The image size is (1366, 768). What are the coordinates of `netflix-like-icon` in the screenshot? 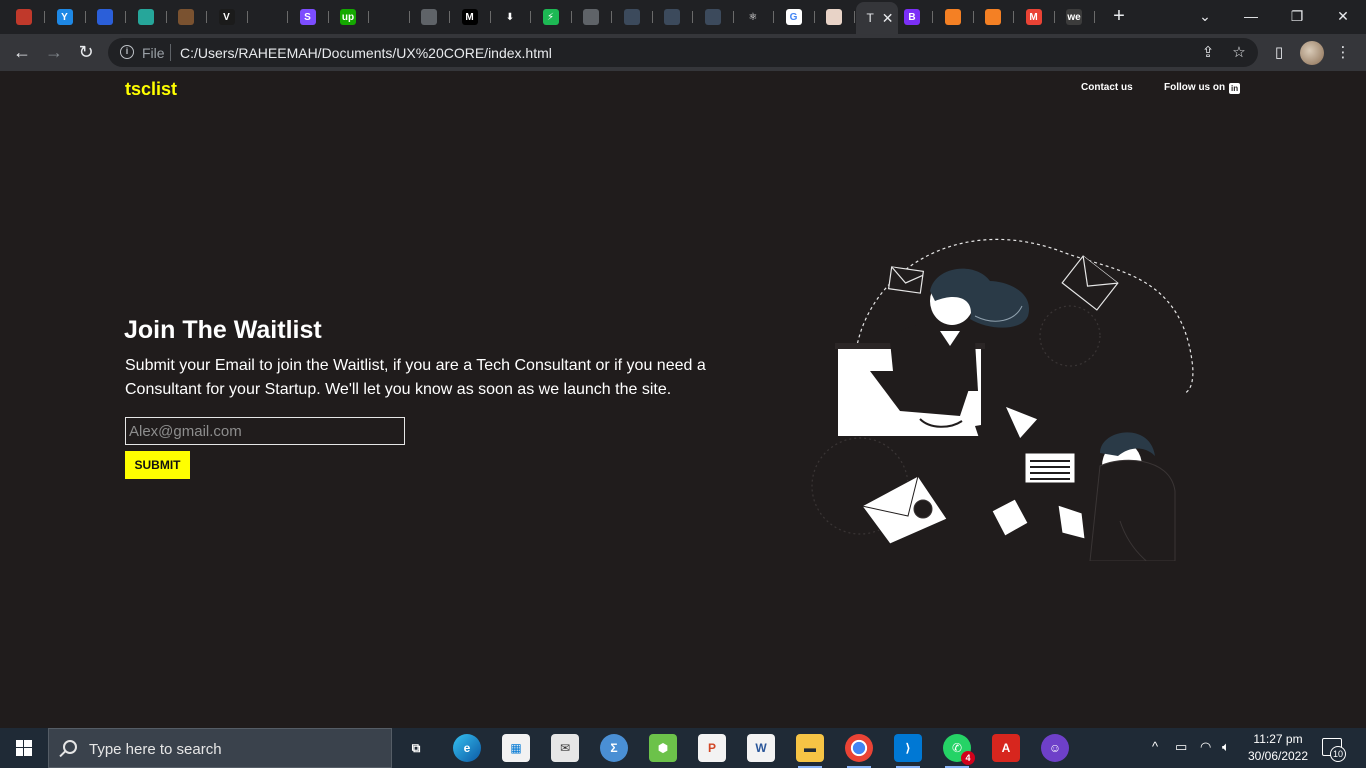 It's located at (24, 17).